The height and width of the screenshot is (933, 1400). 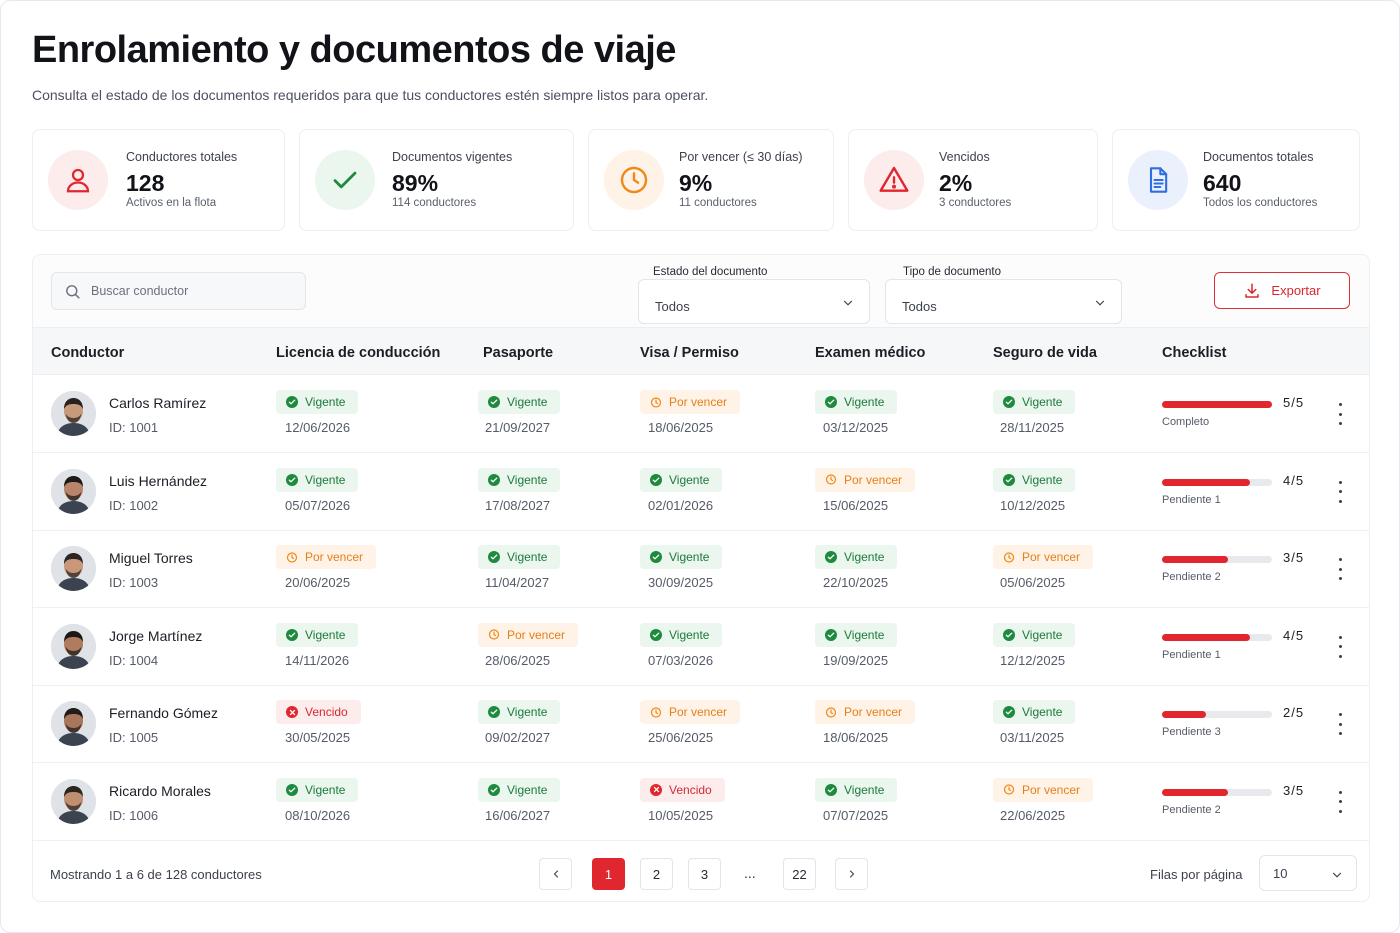 What do you see at coordinates (1222, 183) in the screenshot?
I see `stat-value: 640` at bounding box center [1222, 183].